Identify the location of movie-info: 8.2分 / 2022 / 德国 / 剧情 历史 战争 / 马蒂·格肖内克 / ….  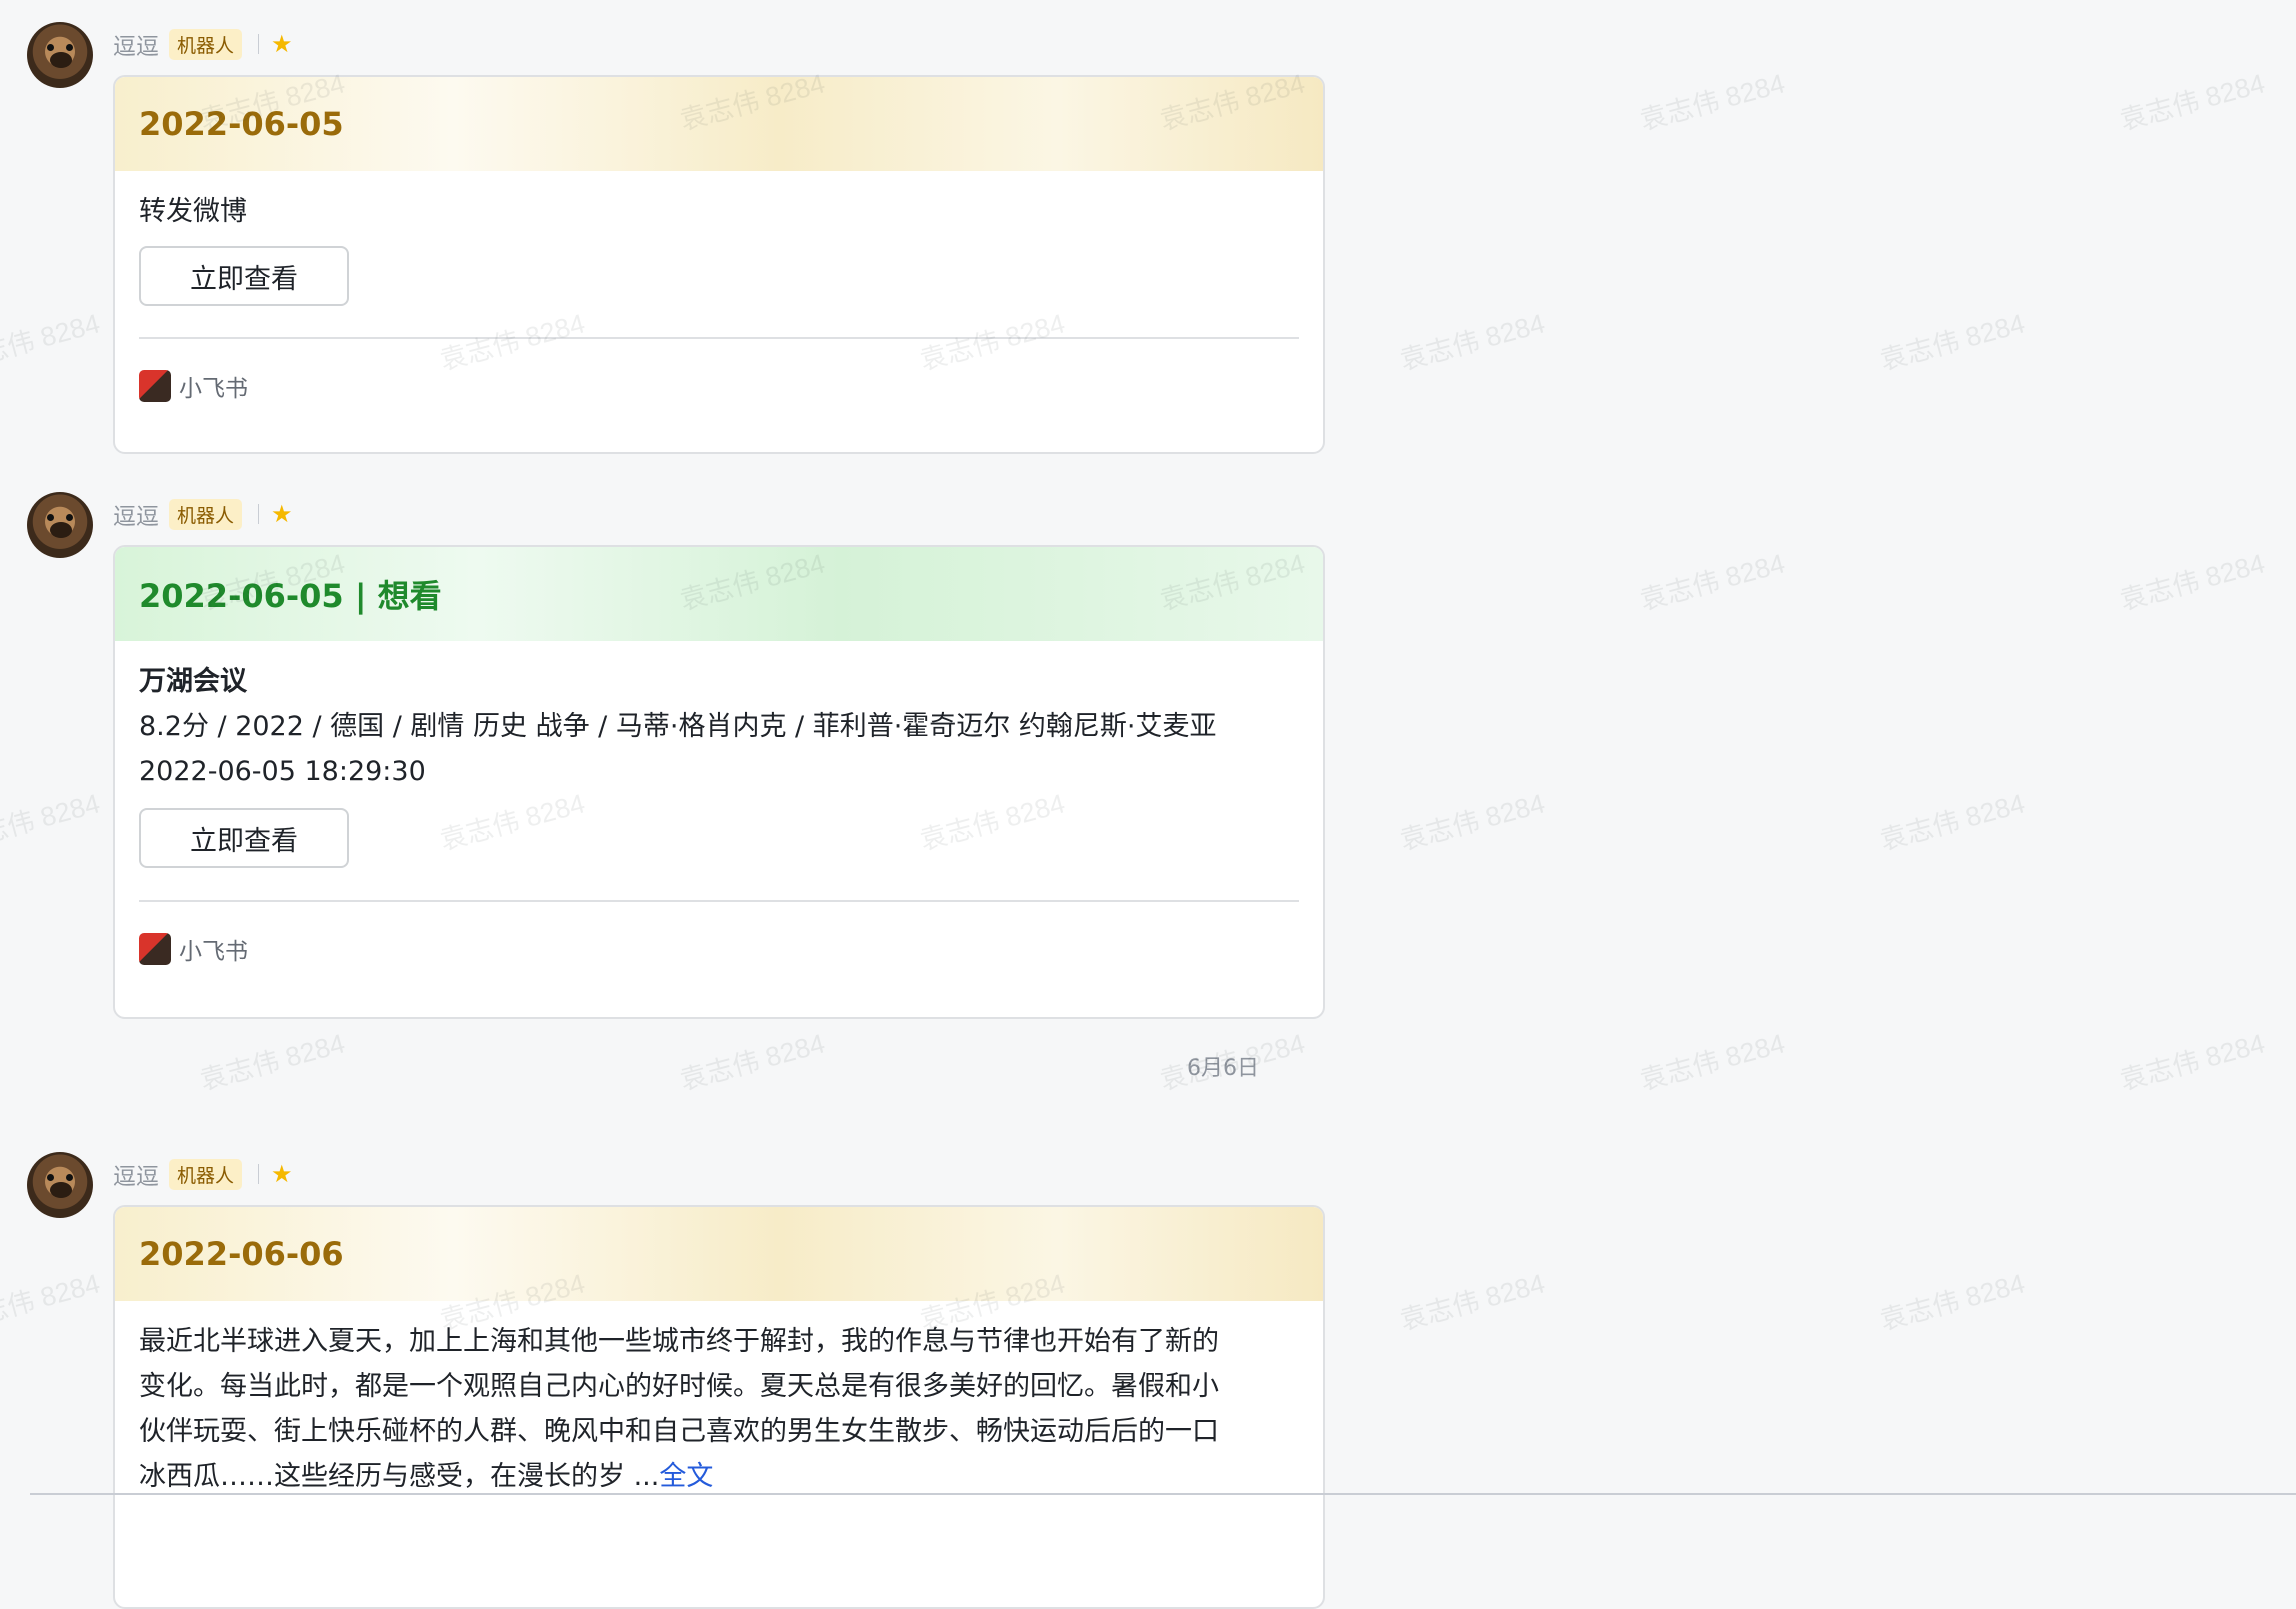
(678, 726).